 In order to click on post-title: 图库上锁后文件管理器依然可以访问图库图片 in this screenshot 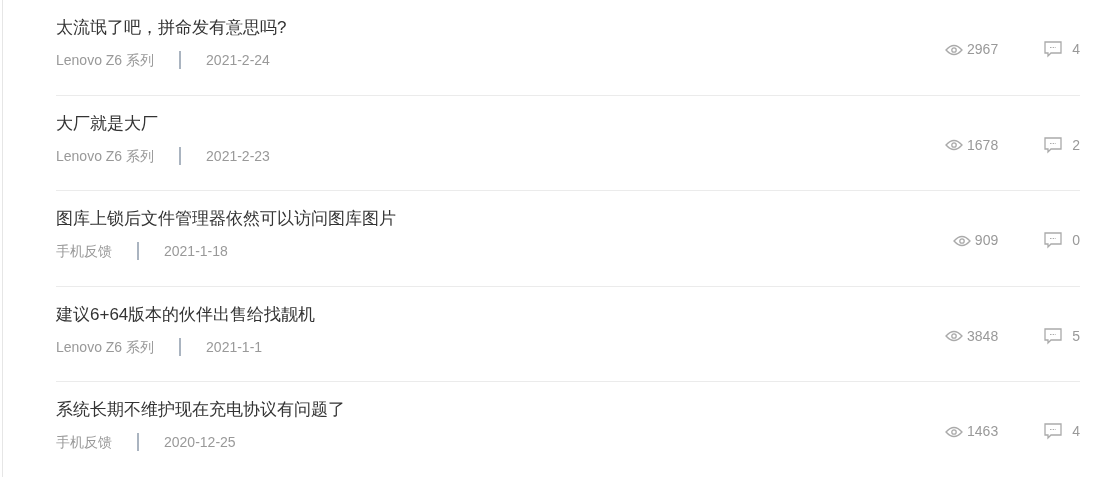, I will do `click(226, 218)`.